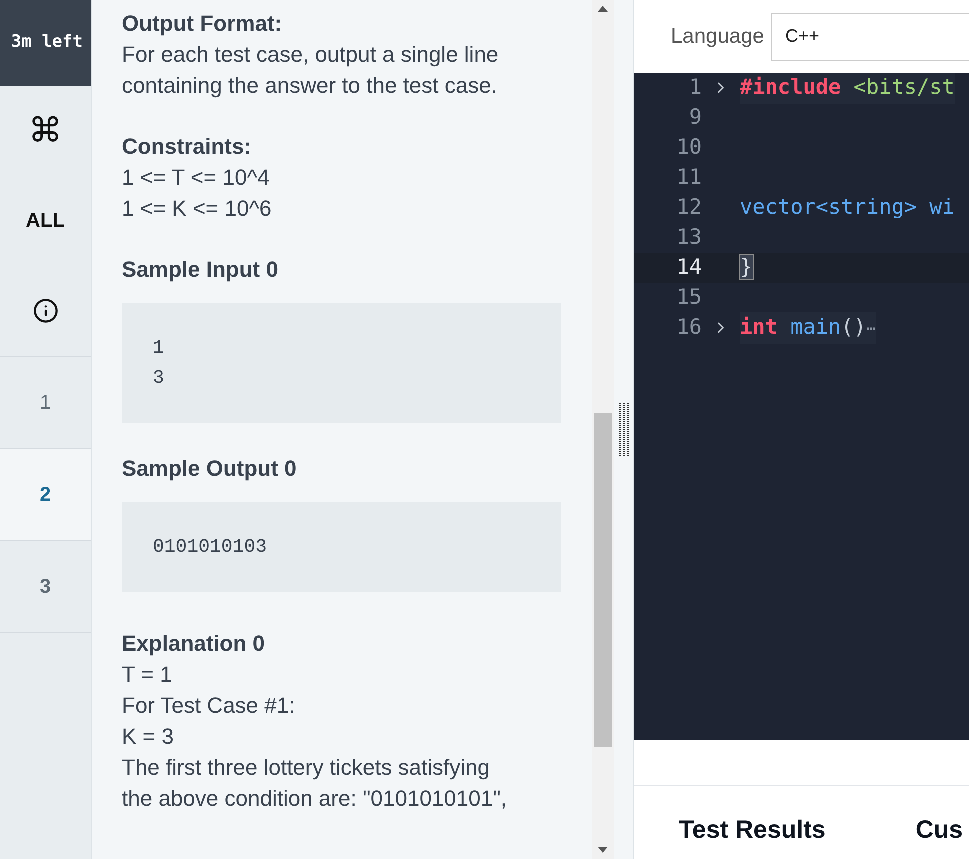 This screenshot has width=969, height=859. I want to click on language-label: Language, so click(717, 37).